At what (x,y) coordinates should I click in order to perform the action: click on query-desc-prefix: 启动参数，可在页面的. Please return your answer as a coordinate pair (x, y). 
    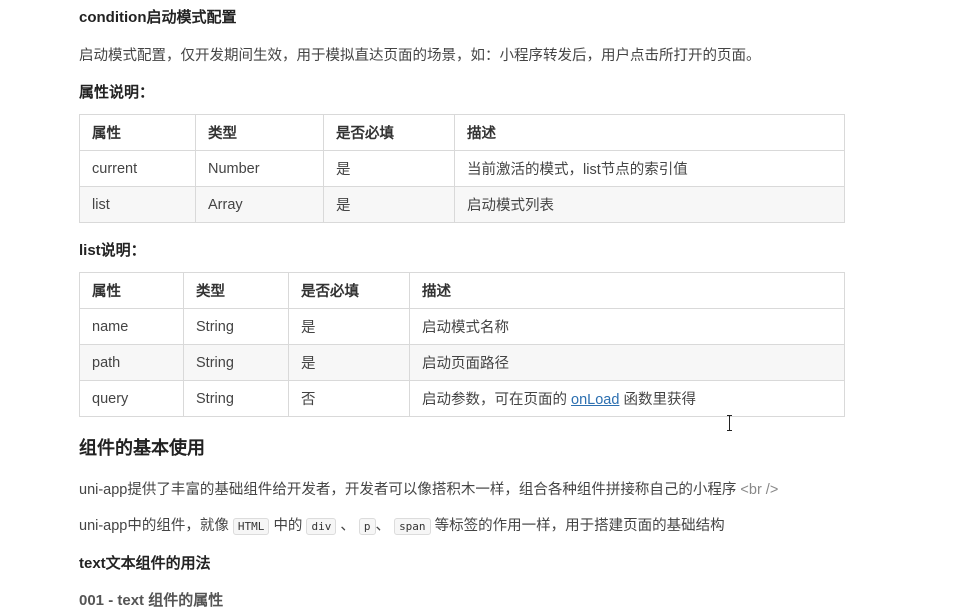
    Looking at the image, I should click on (494, 400).